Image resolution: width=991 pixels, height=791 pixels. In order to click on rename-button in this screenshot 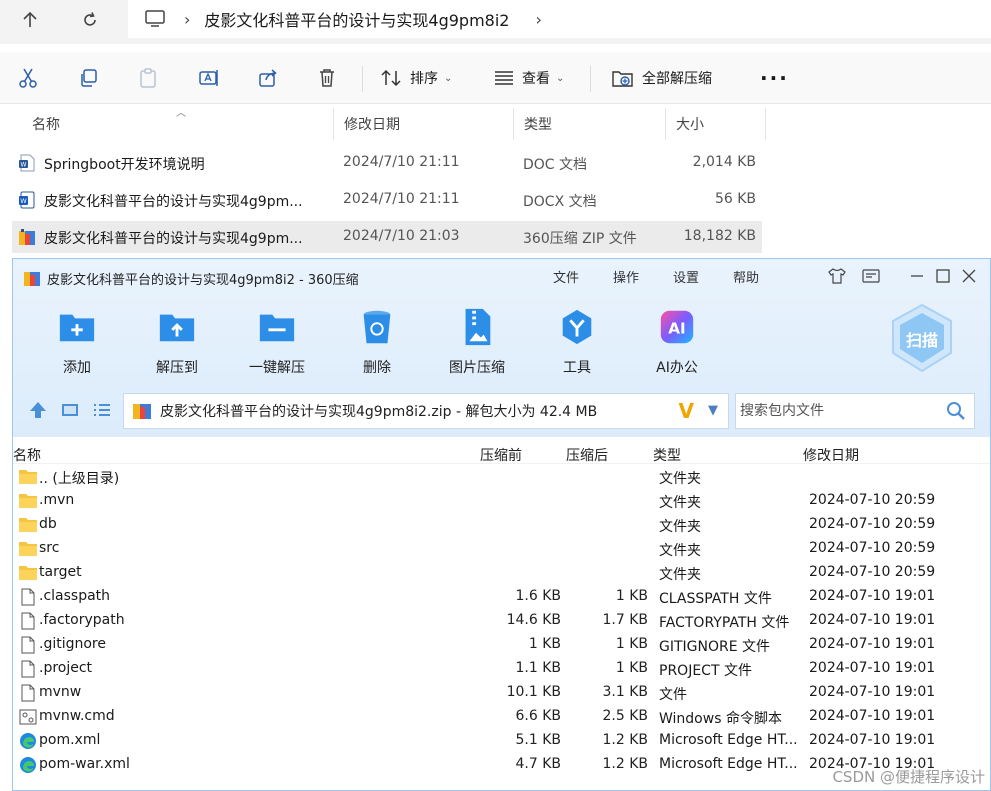, I will do `click(209, 78)`.